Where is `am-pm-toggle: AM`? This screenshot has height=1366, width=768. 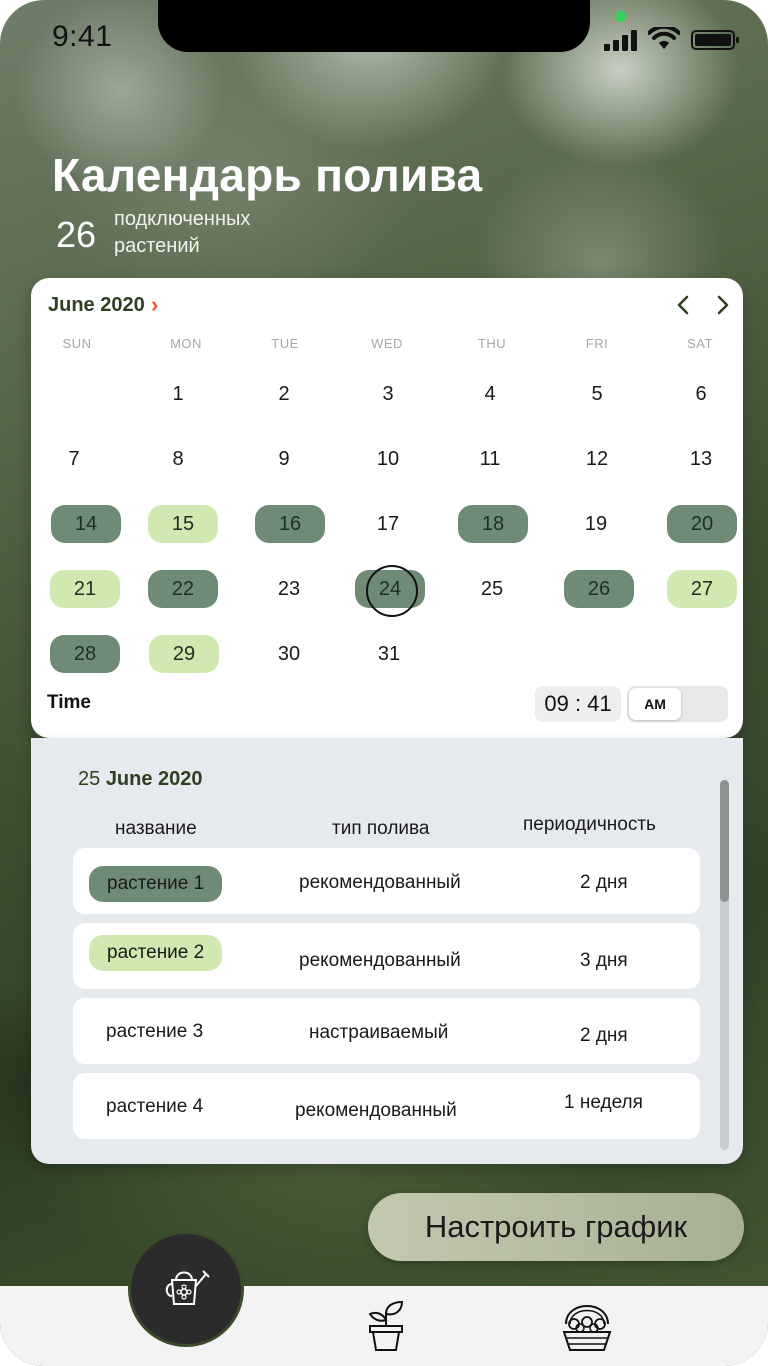
am-pm-toggle: AM is located at coordinates (677, 704).